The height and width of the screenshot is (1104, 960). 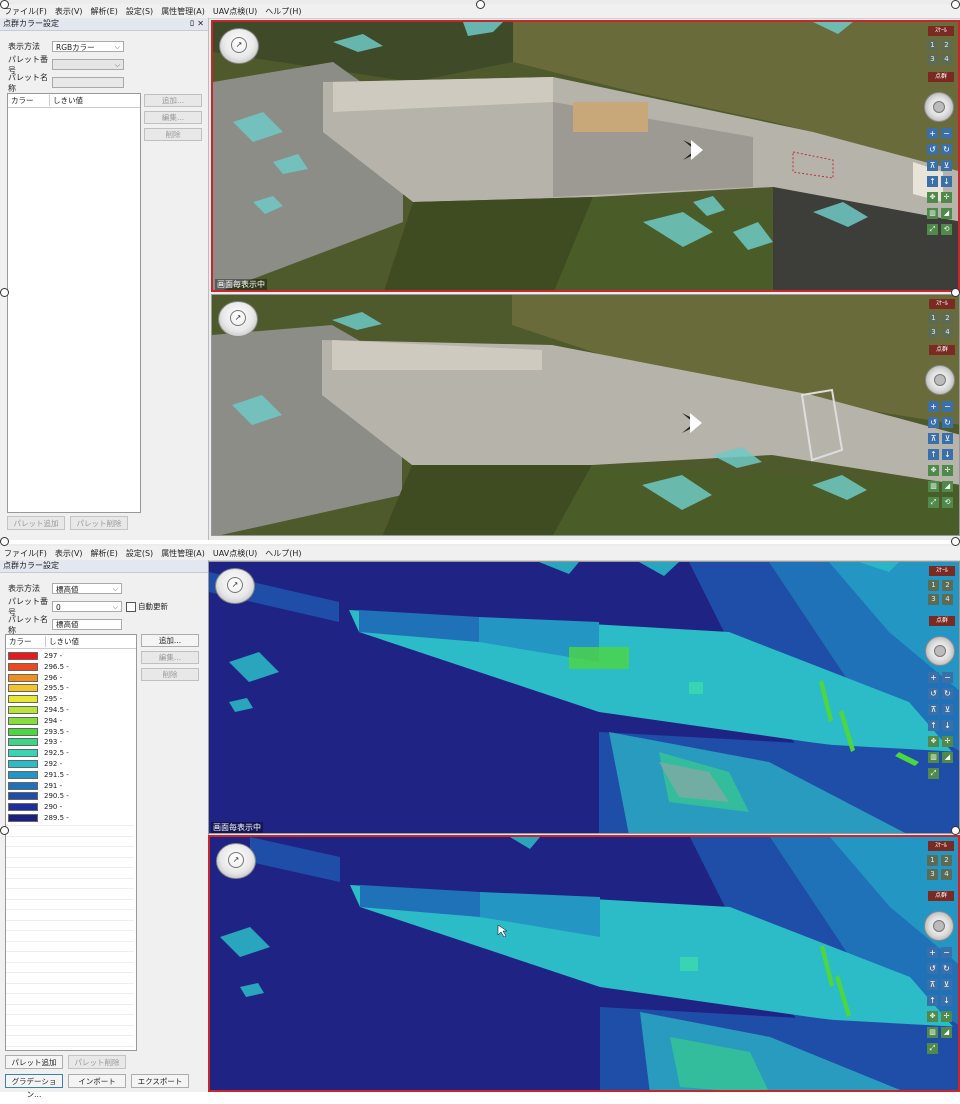 What do you see at coordinates (37, 710) in the screenshot?
I see `palette-row: 294.5 -` at bounding box center [37, 710].